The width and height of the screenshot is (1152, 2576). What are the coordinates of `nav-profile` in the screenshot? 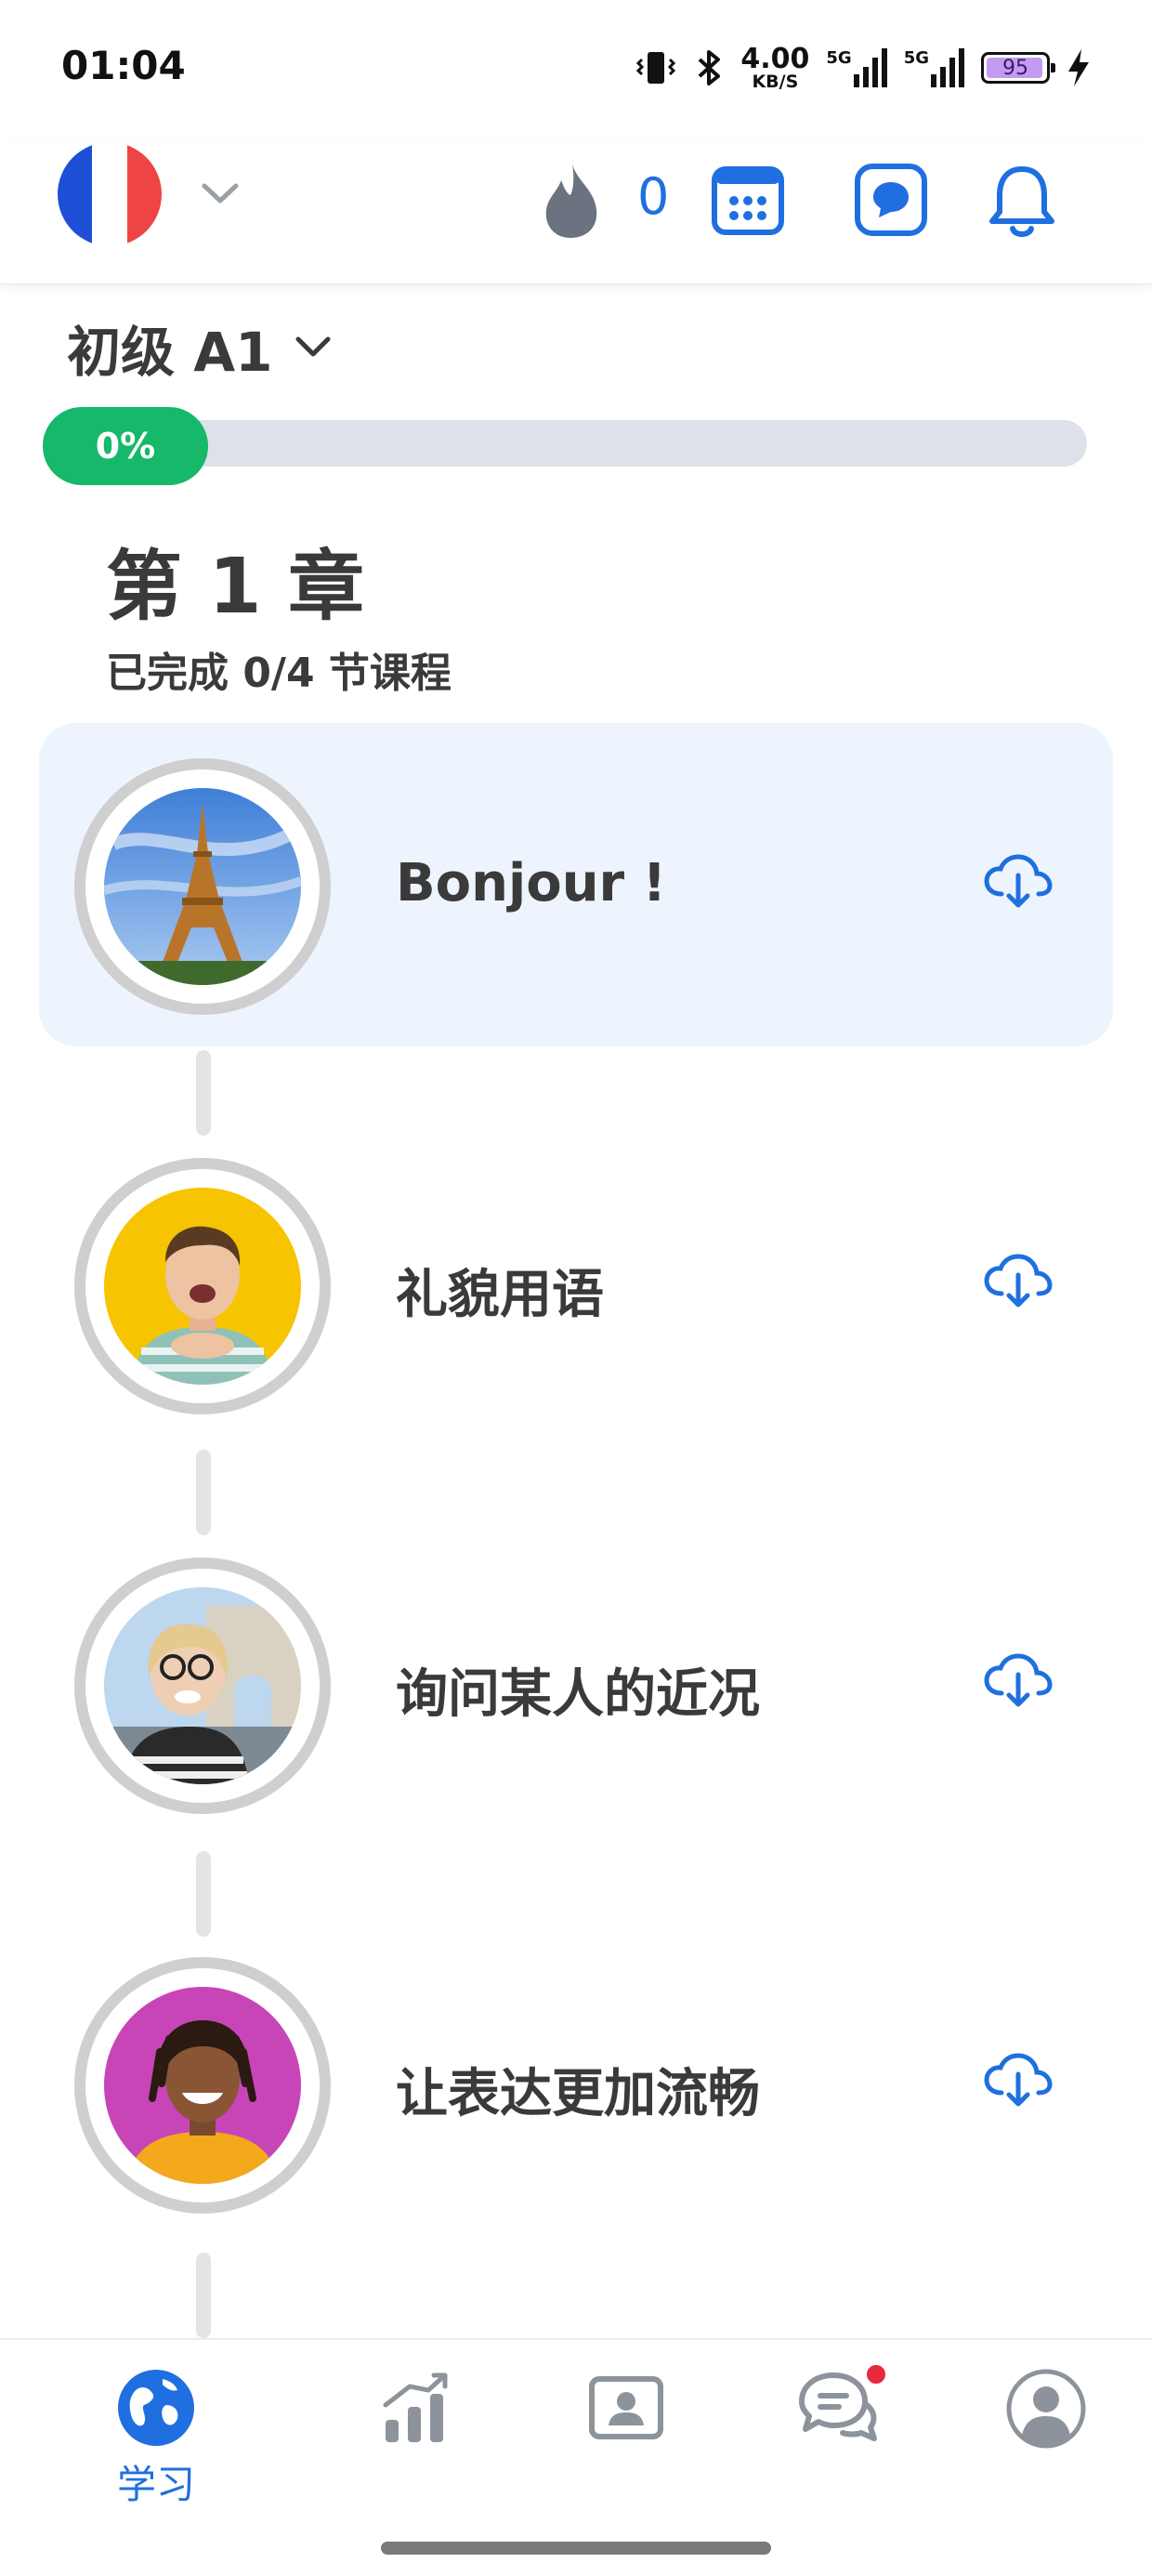 It's located at (1046, 2409).